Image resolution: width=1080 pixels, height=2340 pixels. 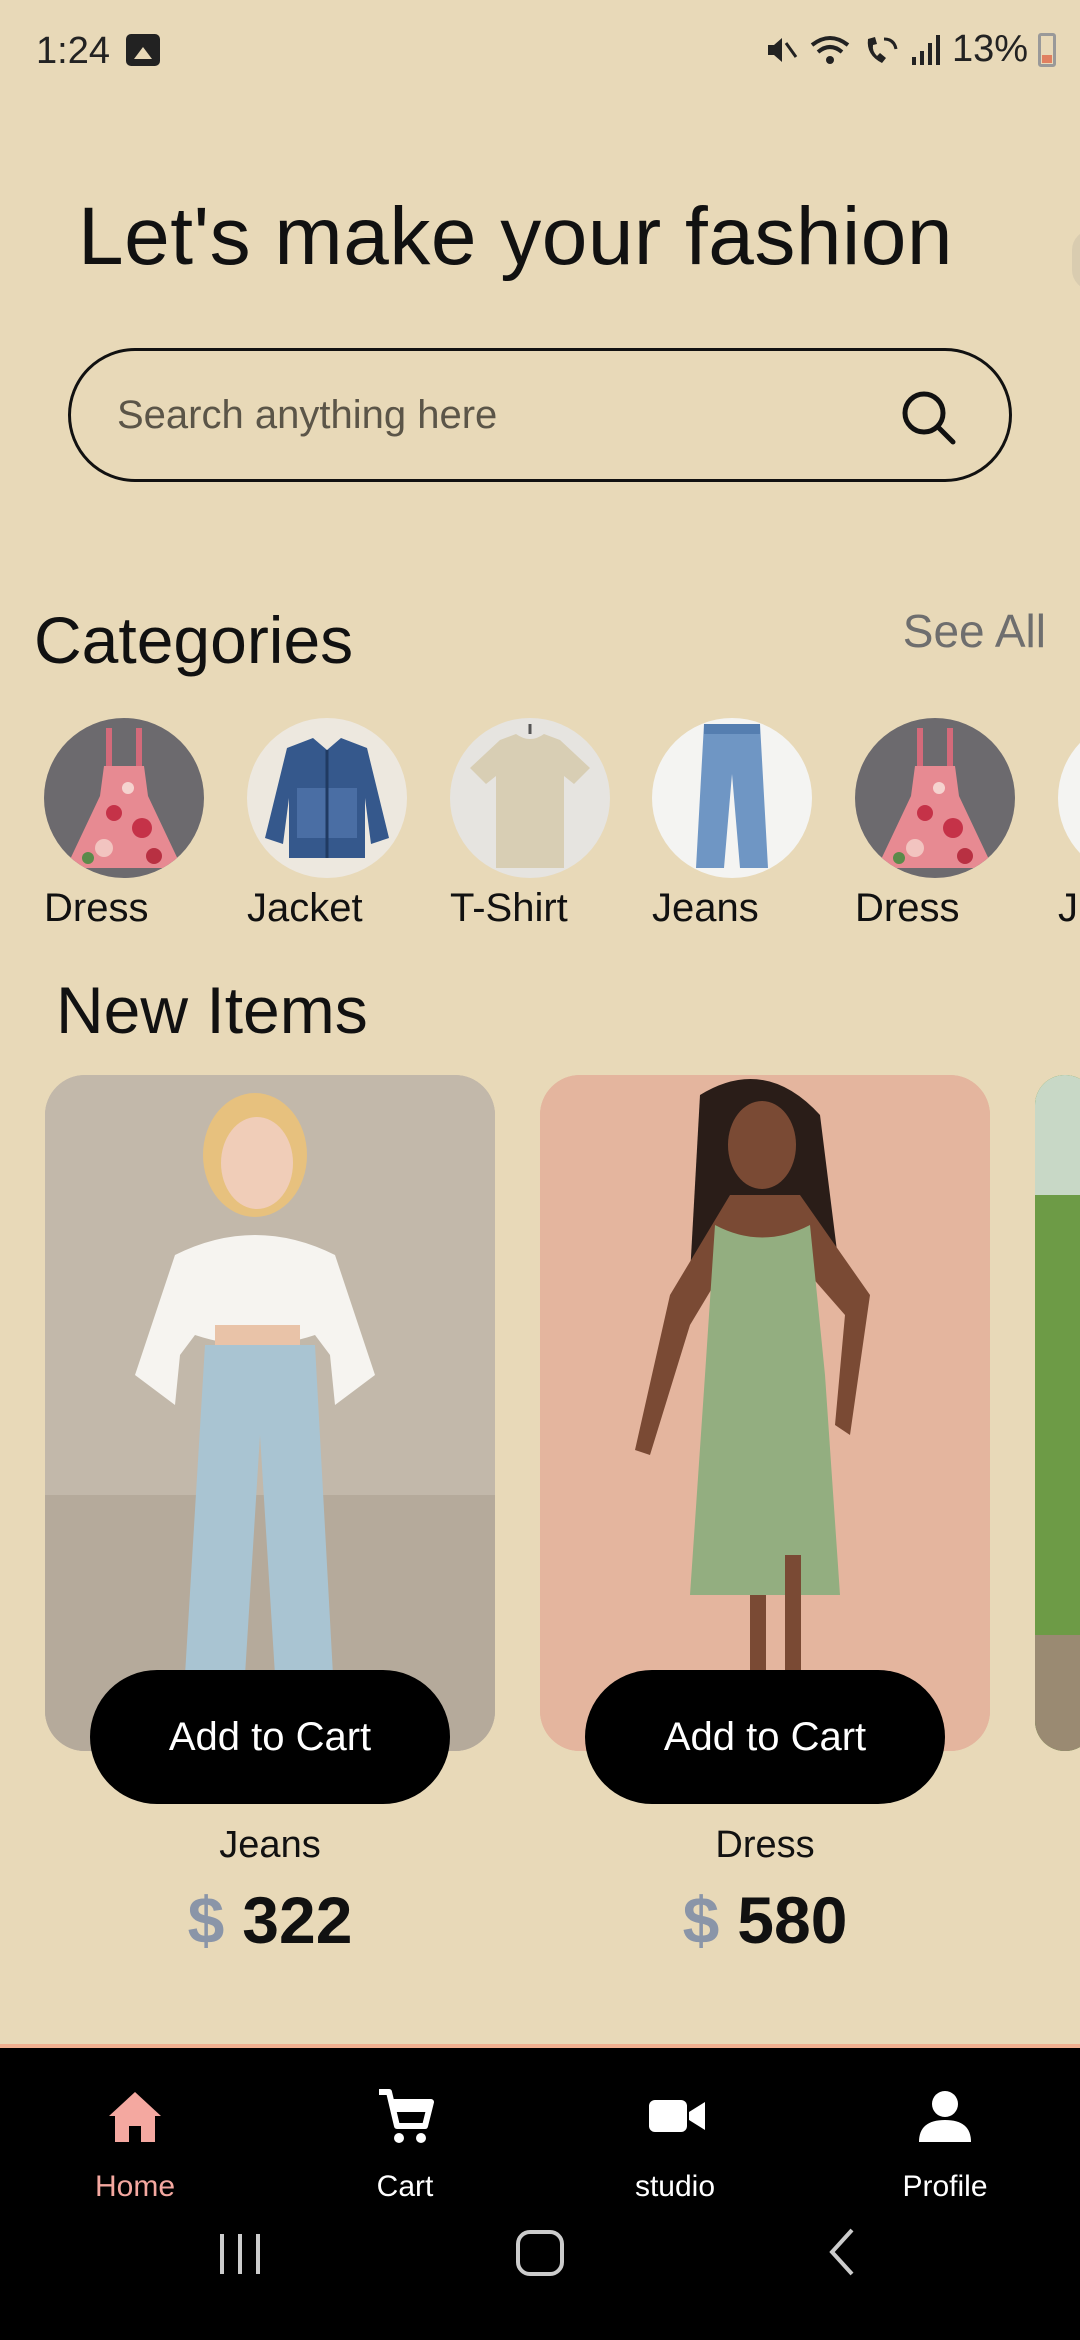 I want to click on category-item-partial: J, so click(x=1069, y=823).